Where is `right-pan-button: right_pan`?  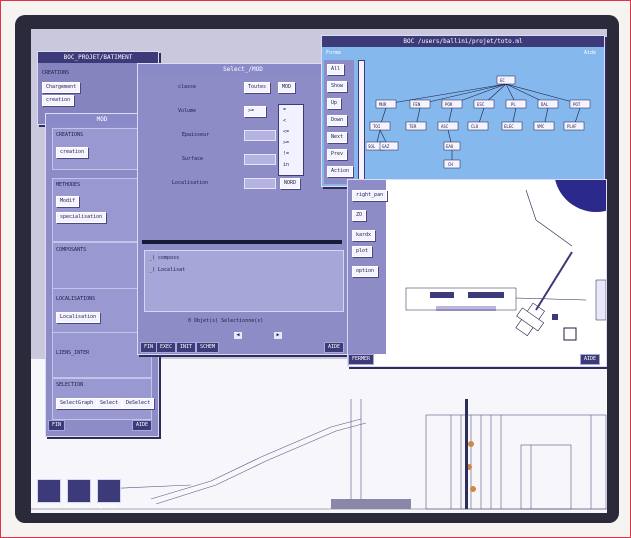 right-pan-button: right_pan is located at coordinates (370, 195).